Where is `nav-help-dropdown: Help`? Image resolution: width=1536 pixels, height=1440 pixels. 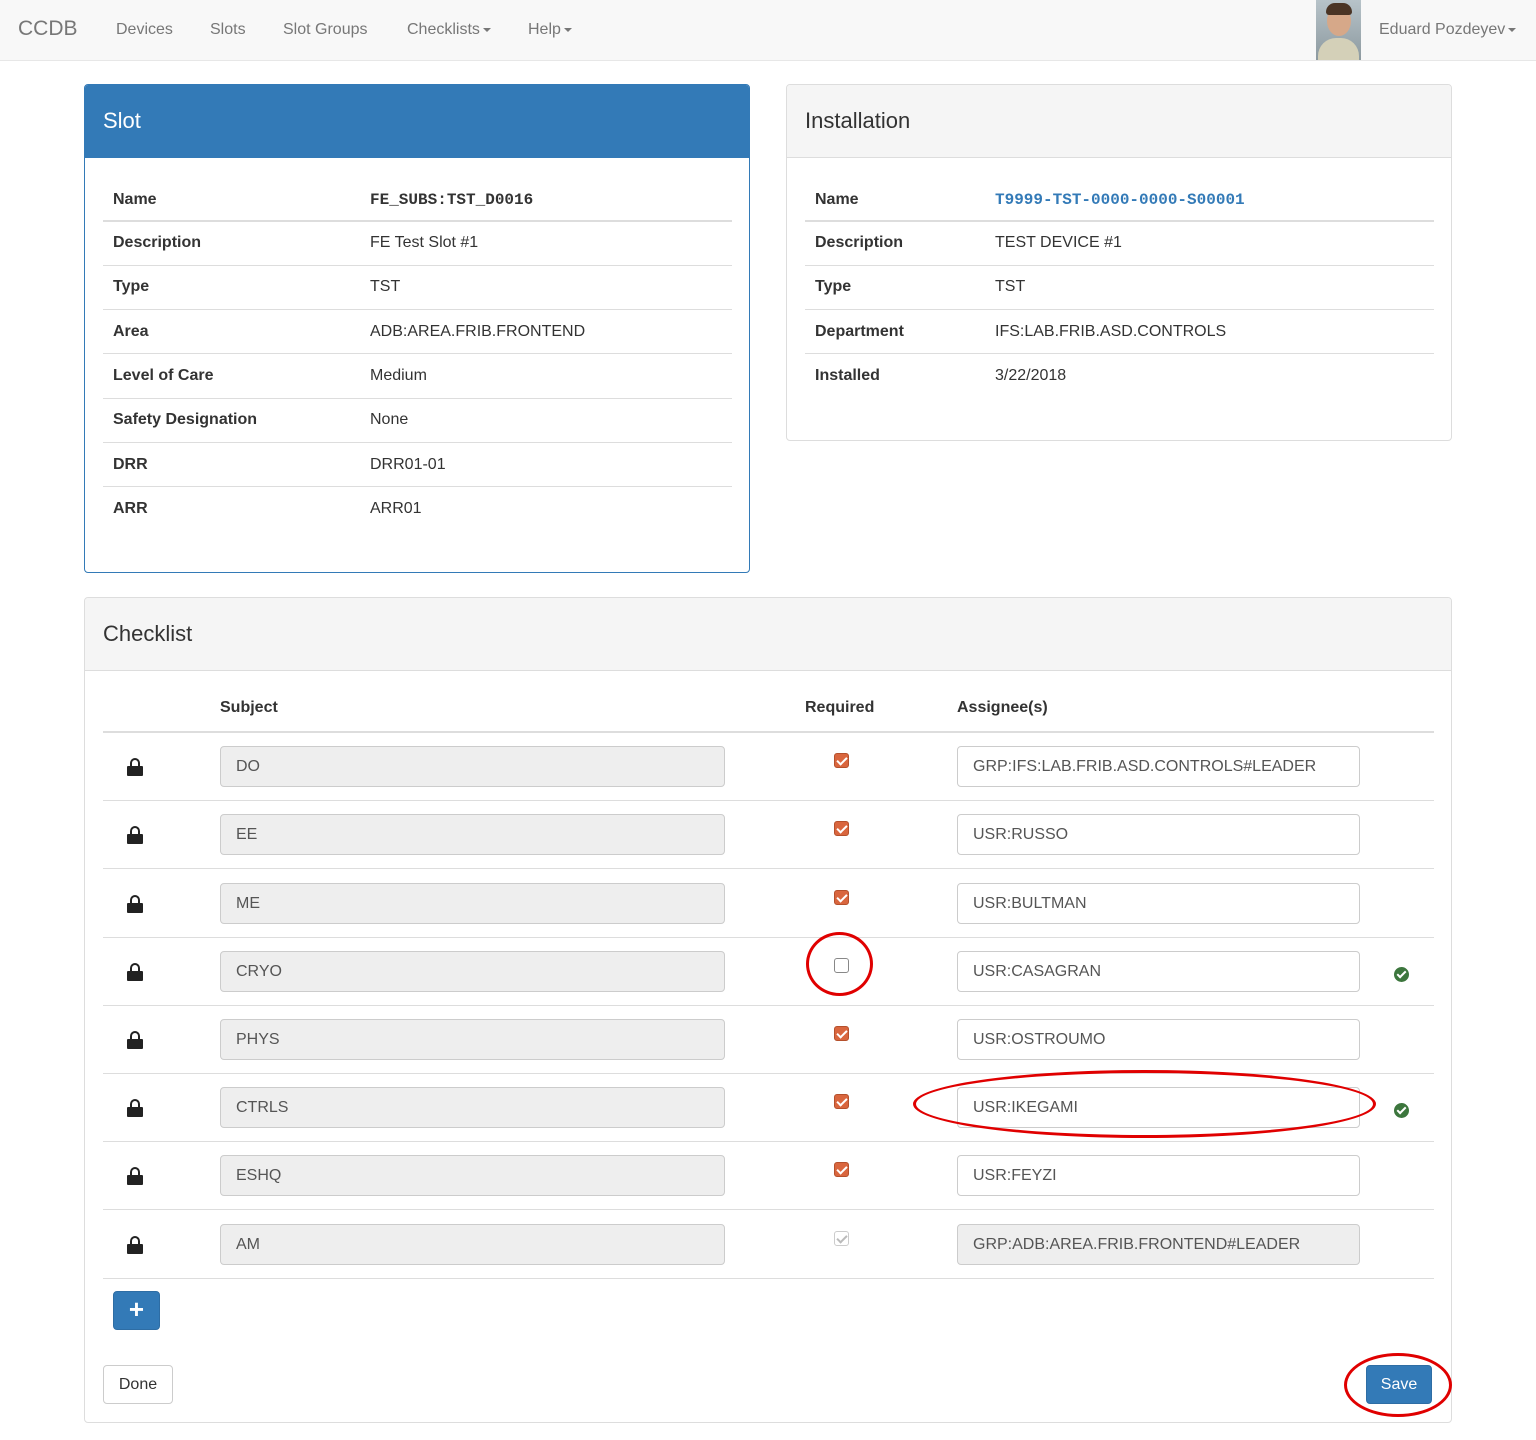
nav-help-dropdown: Help is located at coordinates (550, 30).